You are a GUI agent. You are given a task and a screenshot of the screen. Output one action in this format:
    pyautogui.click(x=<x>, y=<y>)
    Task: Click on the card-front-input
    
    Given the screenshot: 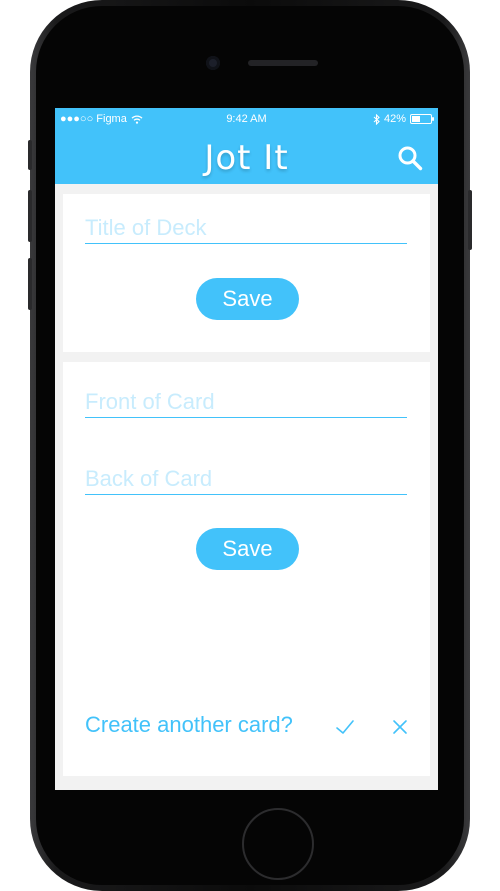 What is the action you would take?
    pyautogui.click(x=246, y=403)
    